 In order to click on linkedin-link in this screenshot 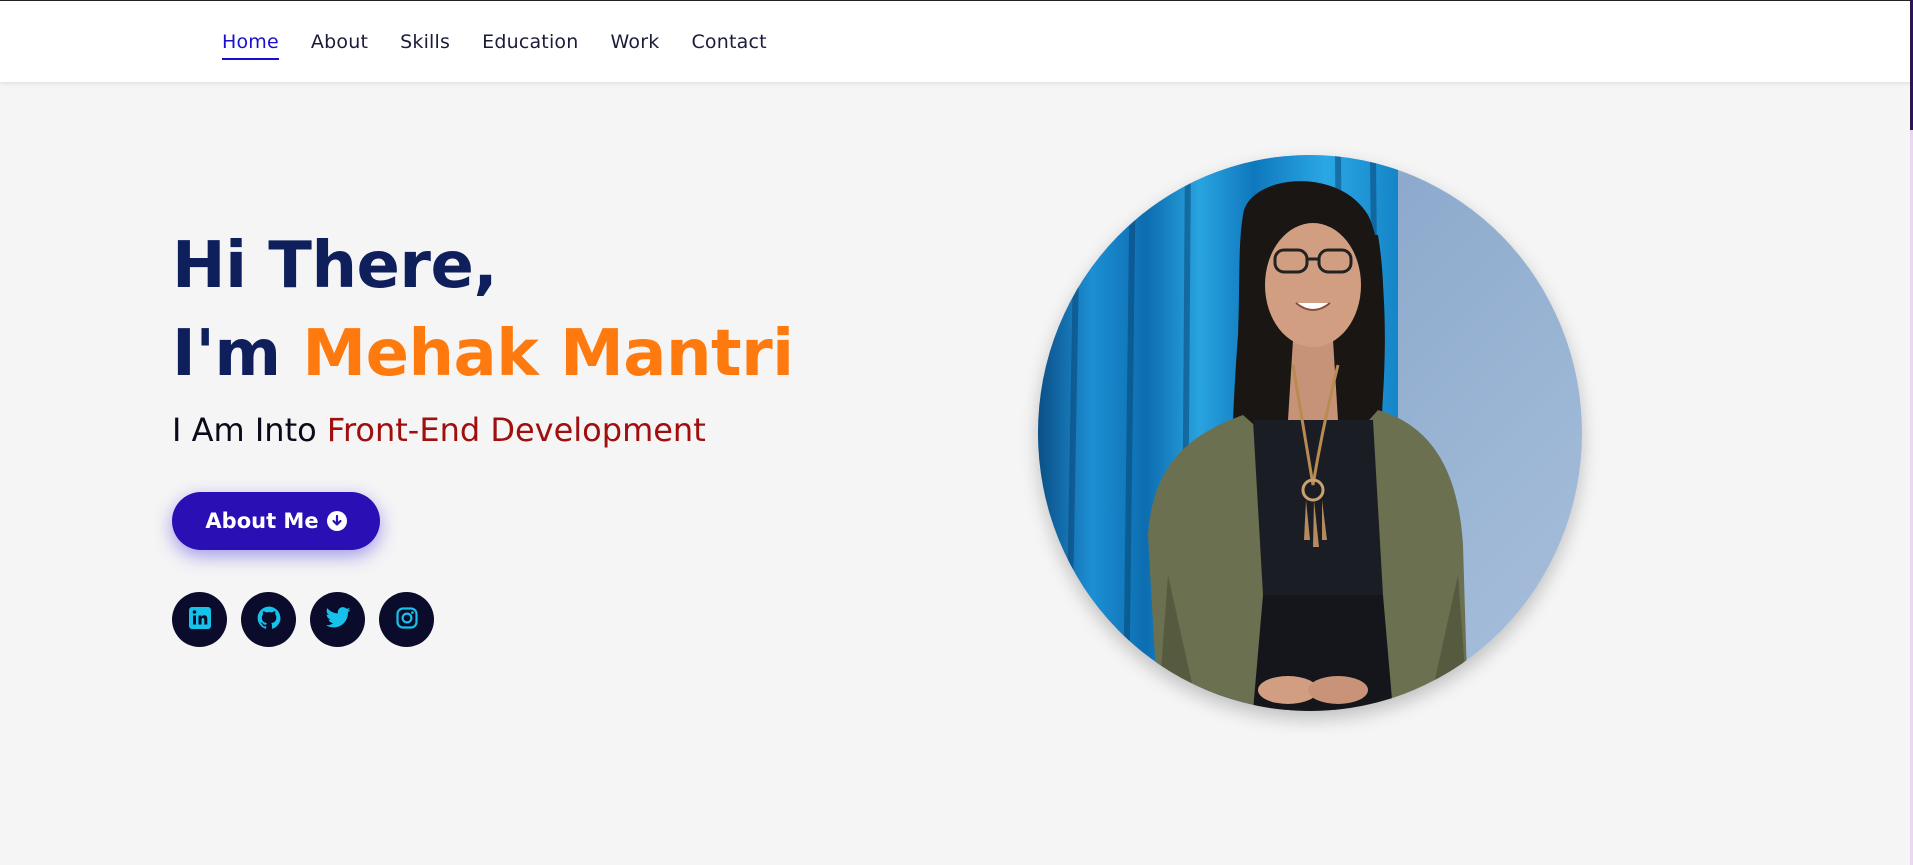, I will do `click(199, 619)`.